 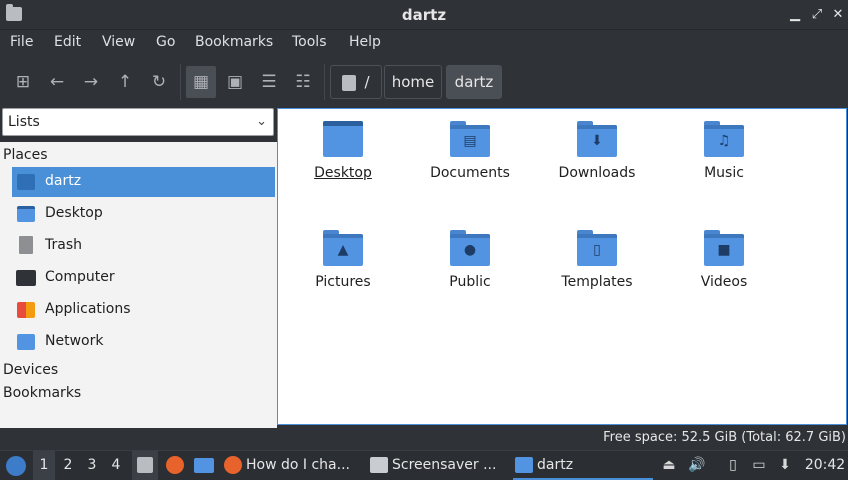 What do you see at coordinates (74, 213) in the screenshot?
I see `sidebar-item-label: Desktop` at bounding box center [74, 213].